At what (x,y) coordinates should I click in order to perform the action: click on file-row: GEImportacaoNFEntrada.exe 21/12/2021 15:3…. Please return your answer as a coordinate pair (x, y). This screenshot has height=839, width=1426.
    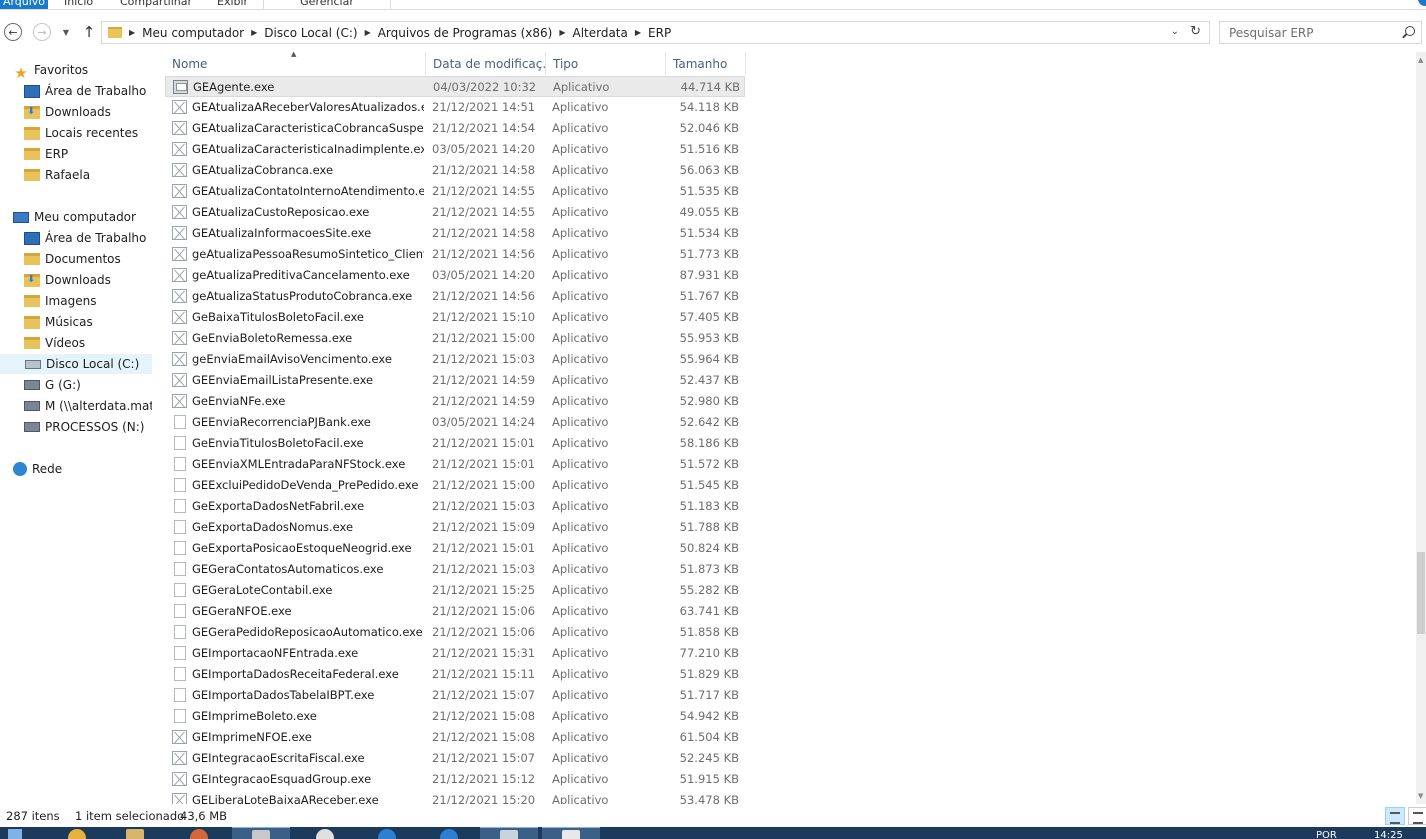
    Looking at the image, I should click on (455, 653).